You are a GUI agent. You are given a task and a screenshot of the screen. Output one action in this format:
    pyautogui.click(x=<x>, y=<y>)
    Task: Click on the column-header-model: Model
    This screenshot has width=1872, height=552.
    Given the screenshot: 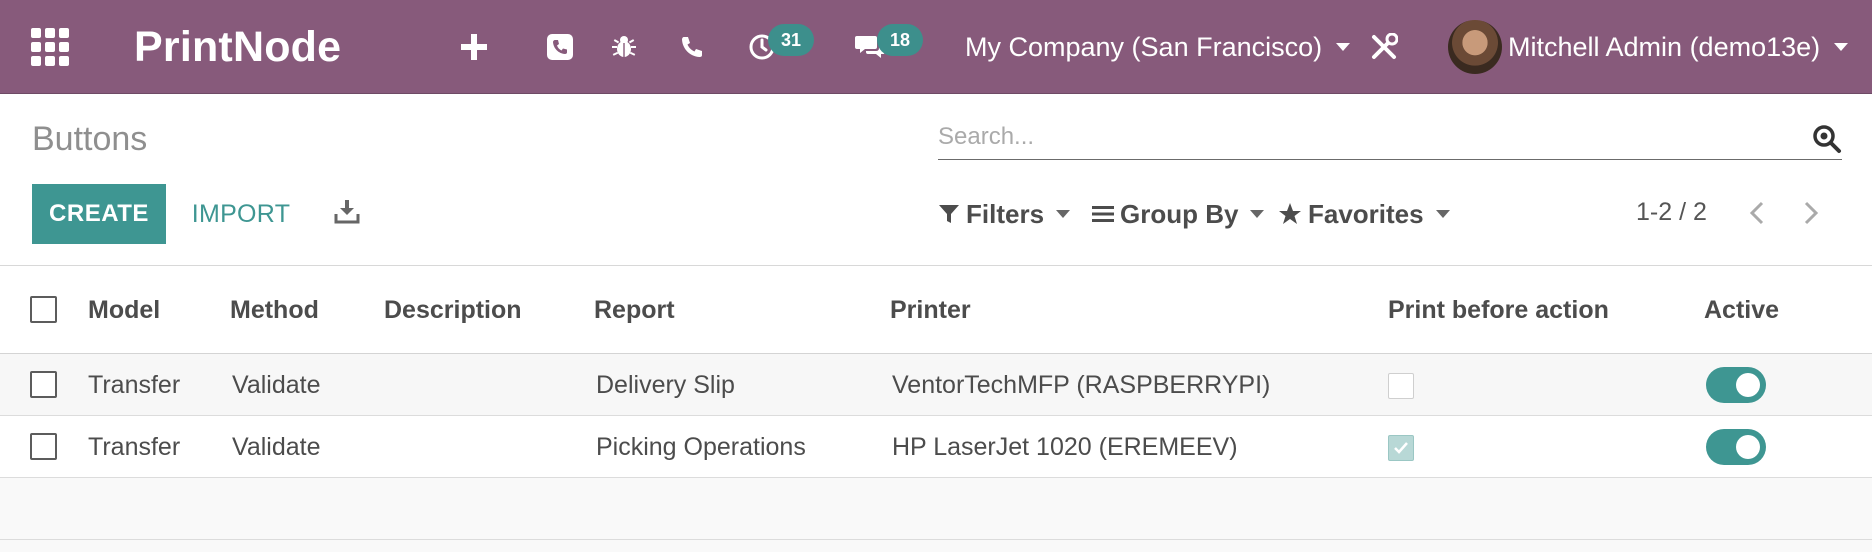 What is the action you would take?
    pyautogui.click(x=124, y=310)
    